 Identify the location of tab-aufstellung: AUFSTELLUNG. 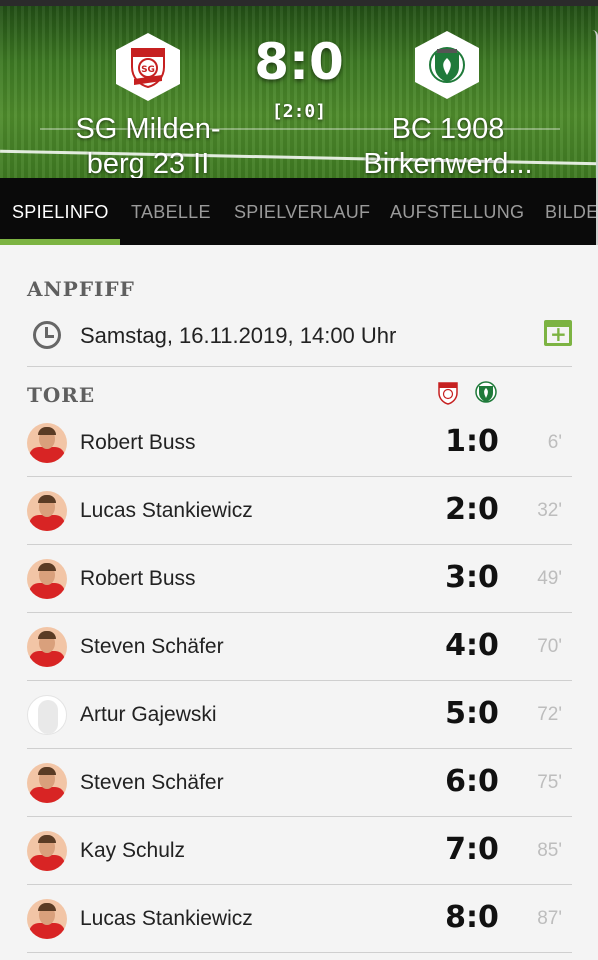
(457, 212).